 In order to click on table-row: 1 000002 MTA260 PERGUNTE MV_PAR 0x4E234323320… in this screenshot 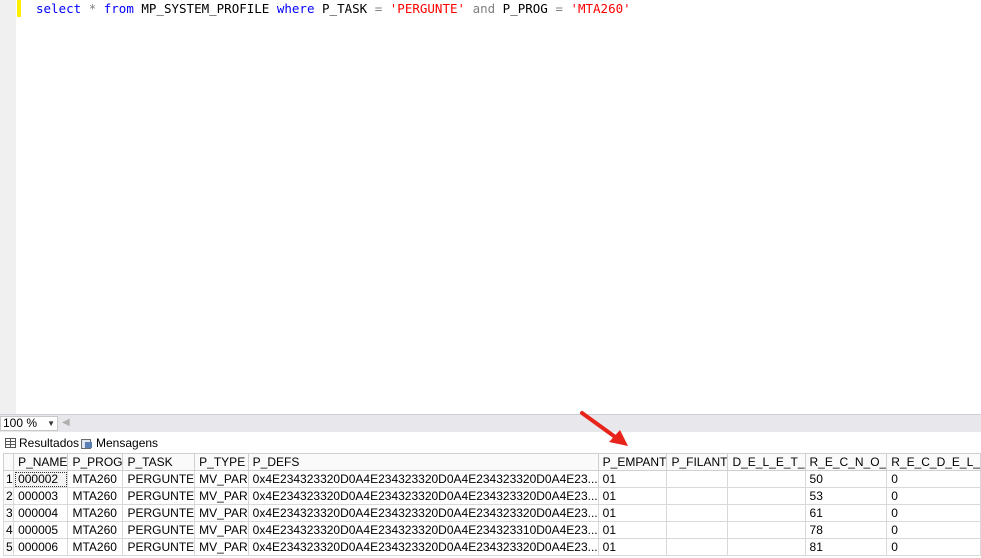, I will do `click(491, 479)`.